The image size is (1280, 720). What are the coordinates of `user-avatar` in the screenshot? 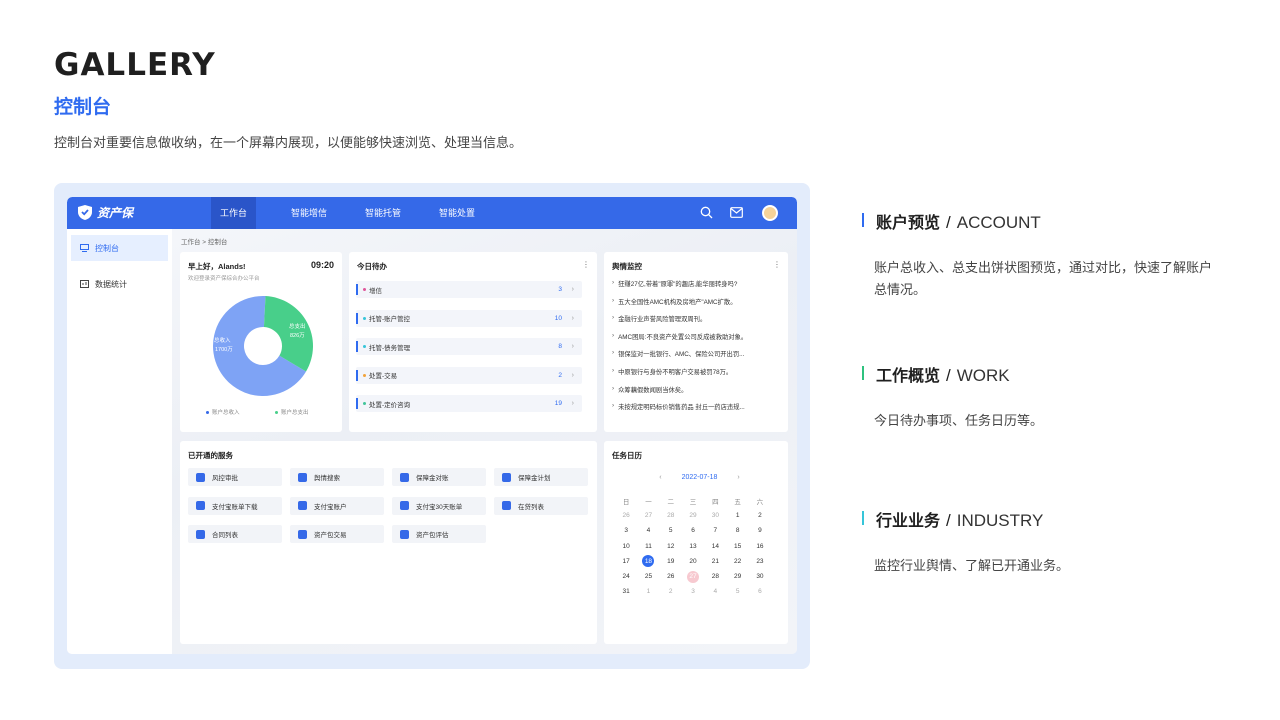 It's located at (770, 213).